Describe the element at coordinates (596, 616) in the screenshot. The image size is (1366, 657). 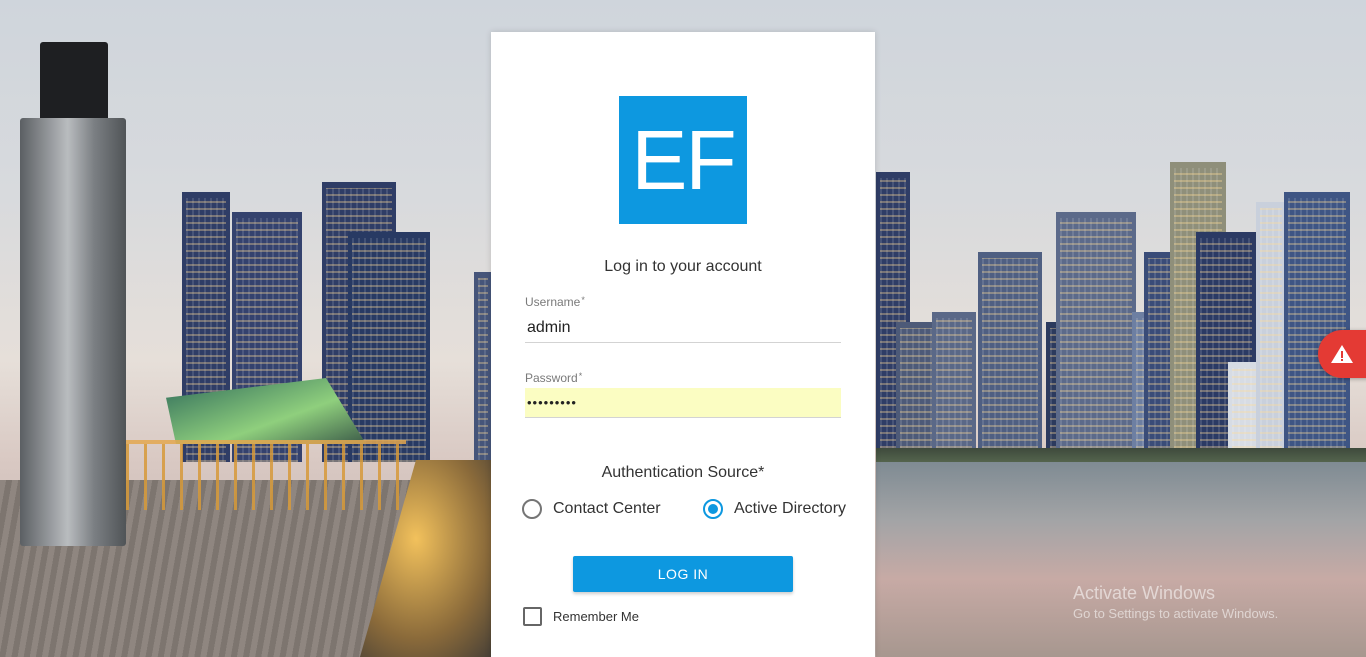
I see `remember-me-label: Remember Me` at that location.